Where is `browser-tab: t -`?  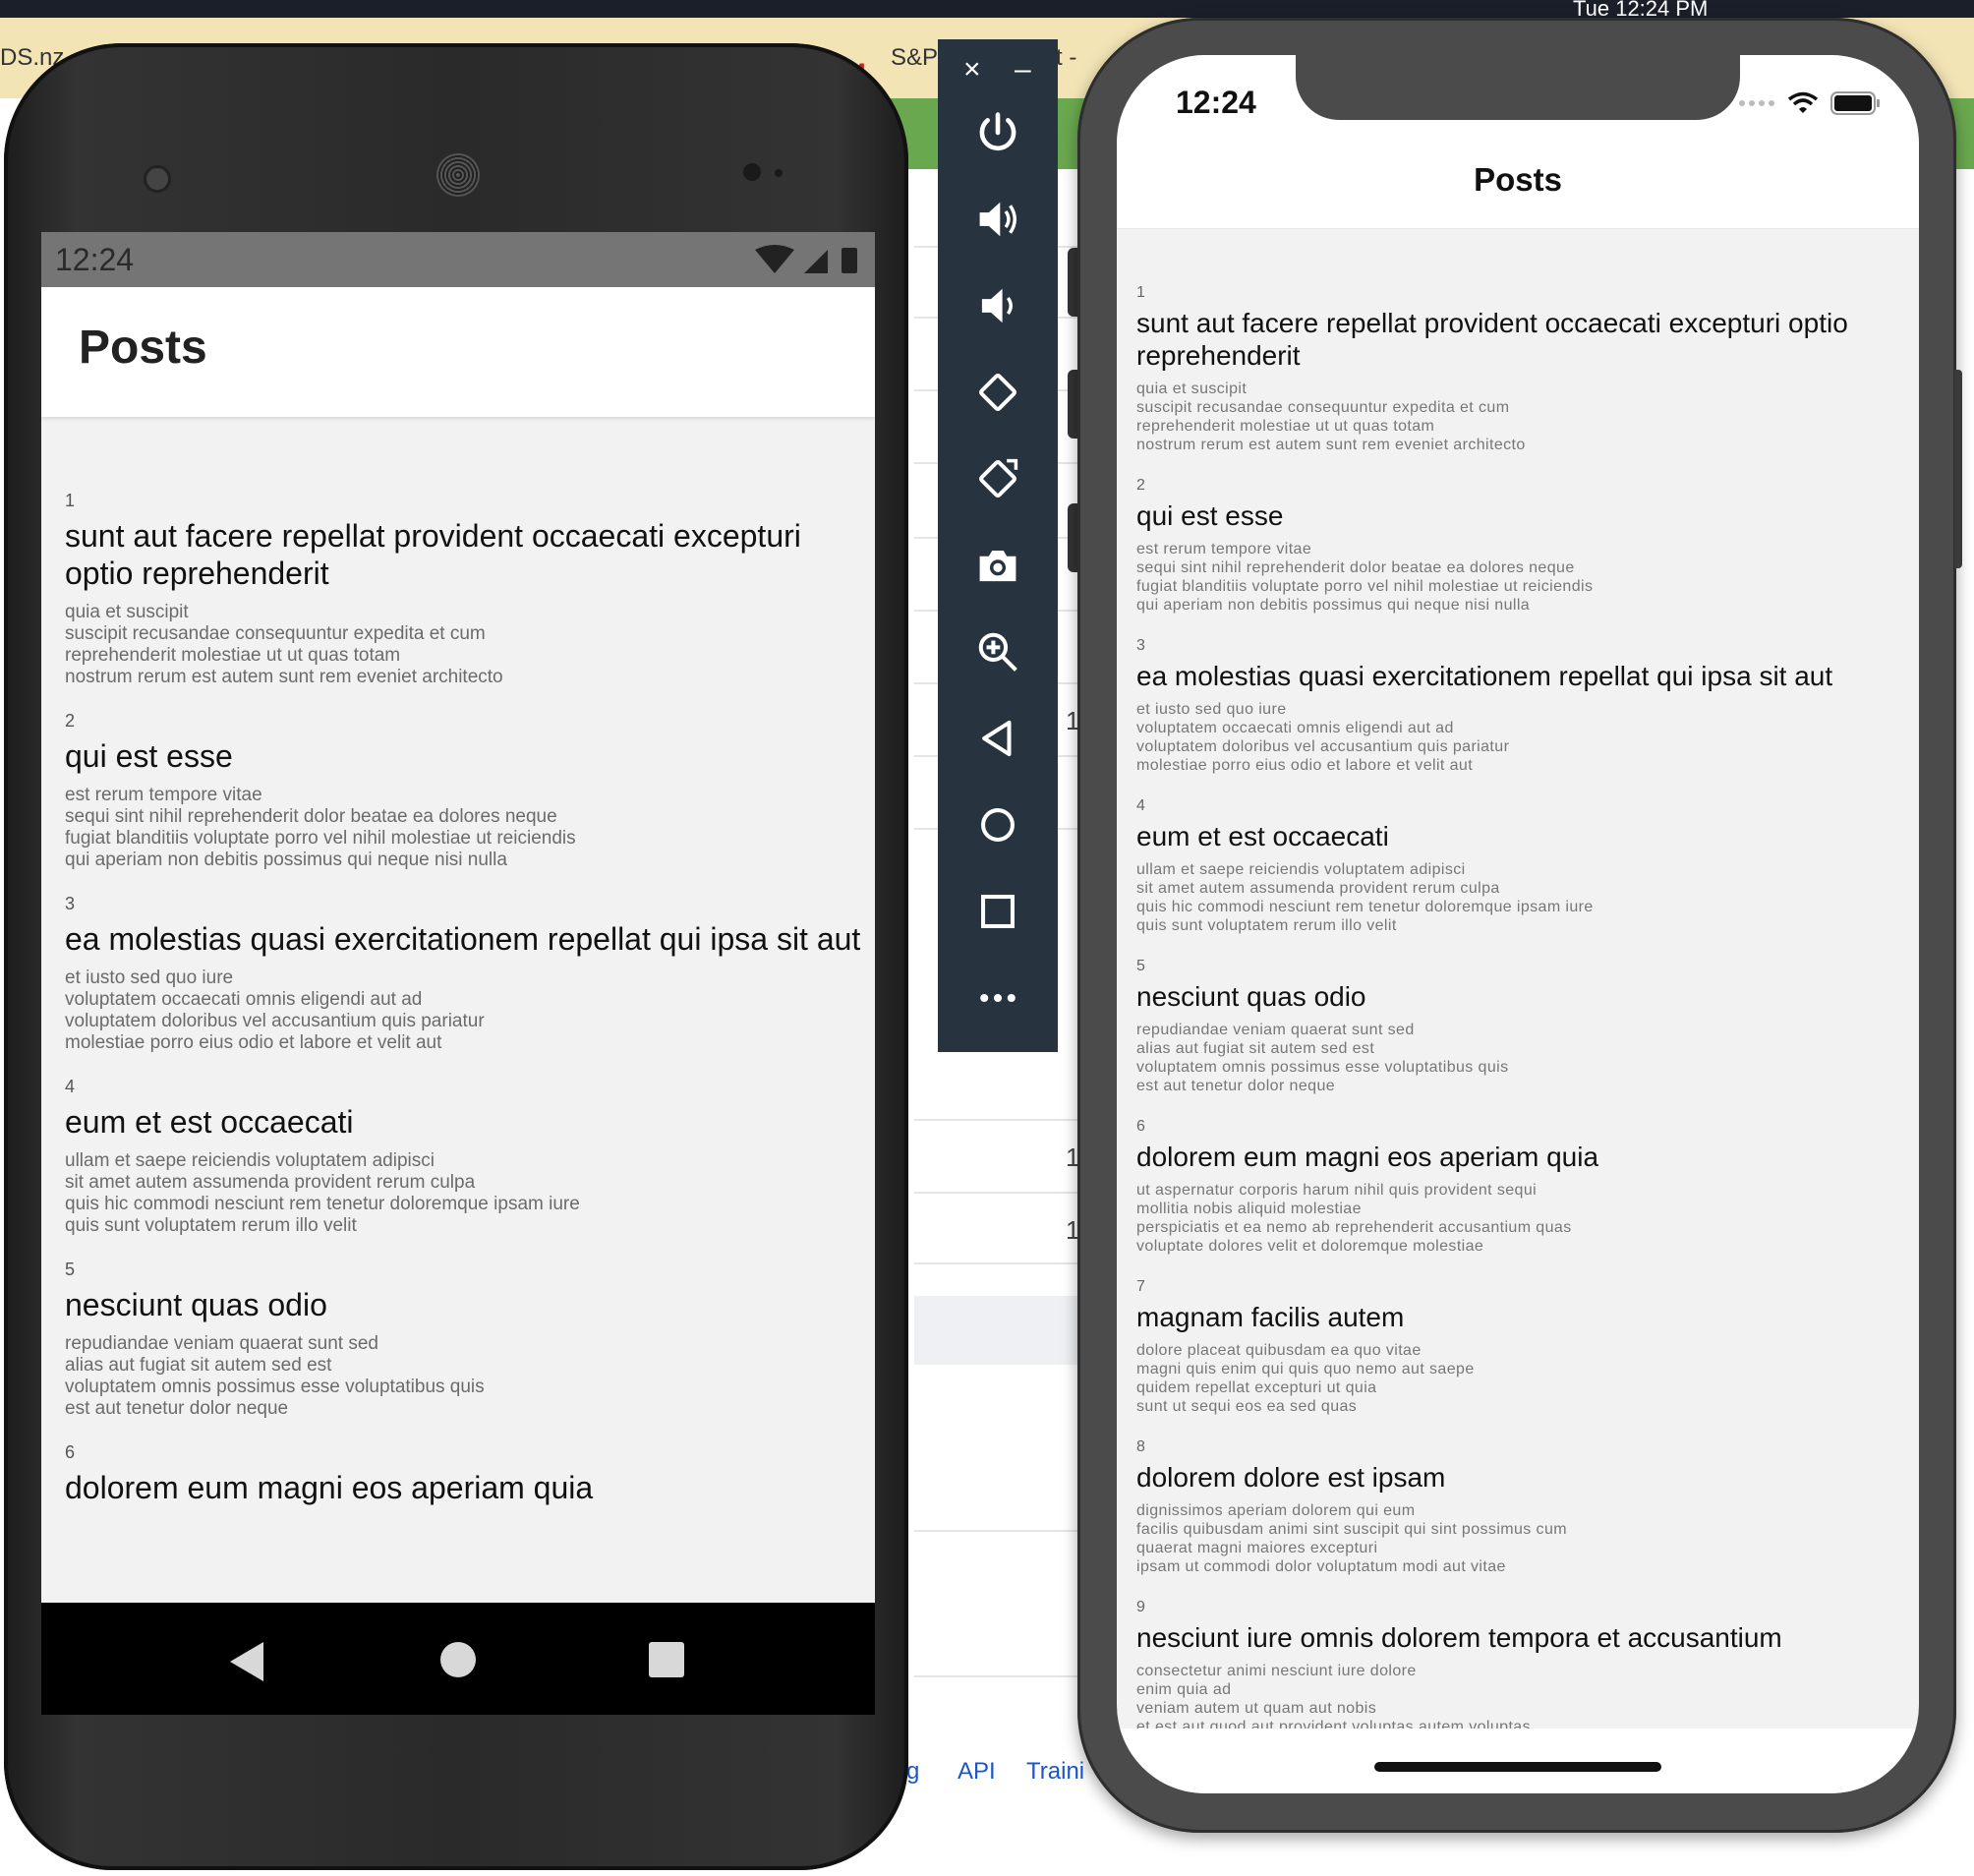
browser-tab: t - is located at coordinates (1066, 58).